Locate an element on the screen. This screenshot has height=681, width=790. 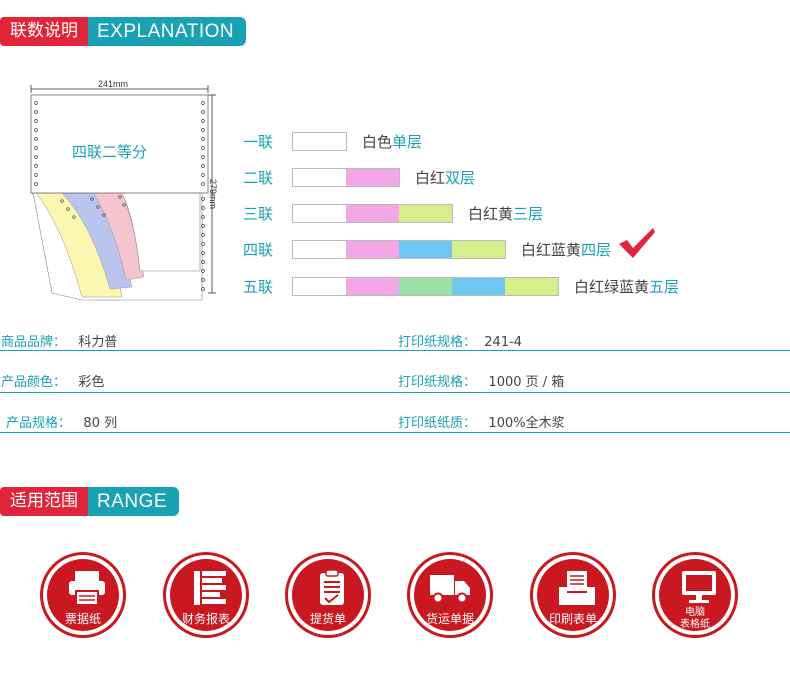
ply-row: 三联 白红黄三层 is located at coordinates (393, 213).